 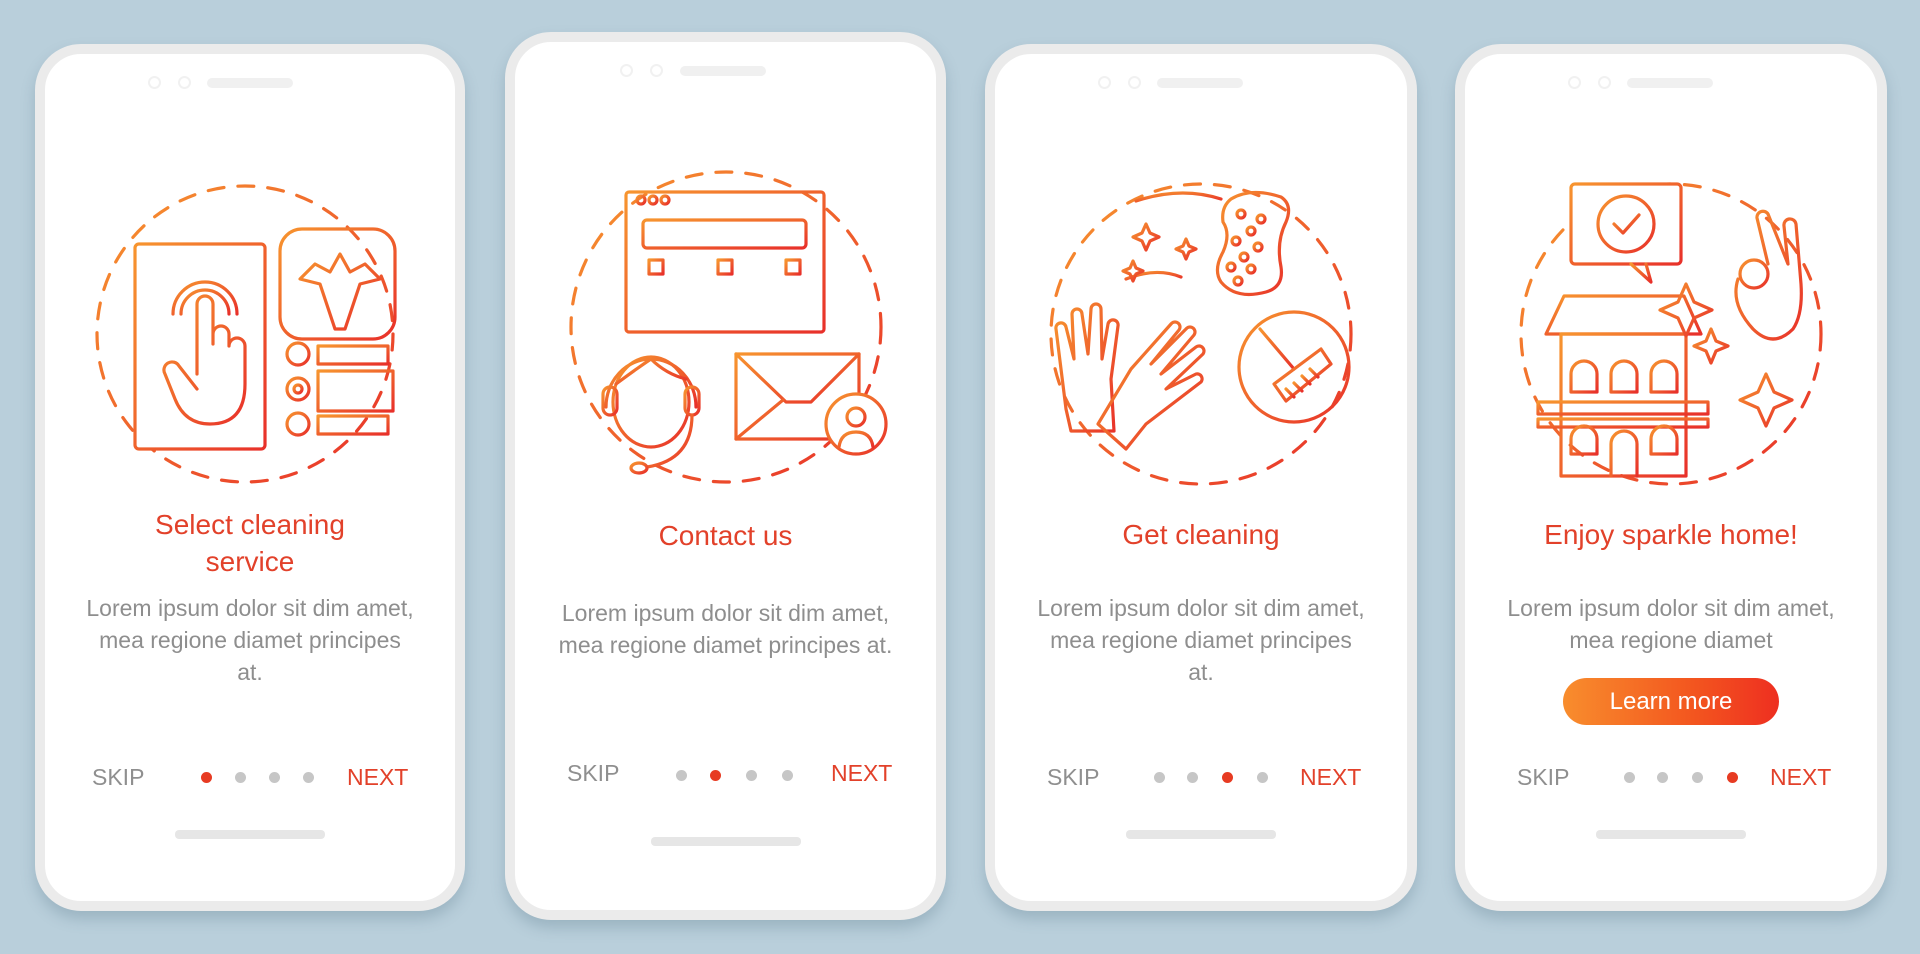 I want to click on contact-us-illustration, so click(x=728, y=327).